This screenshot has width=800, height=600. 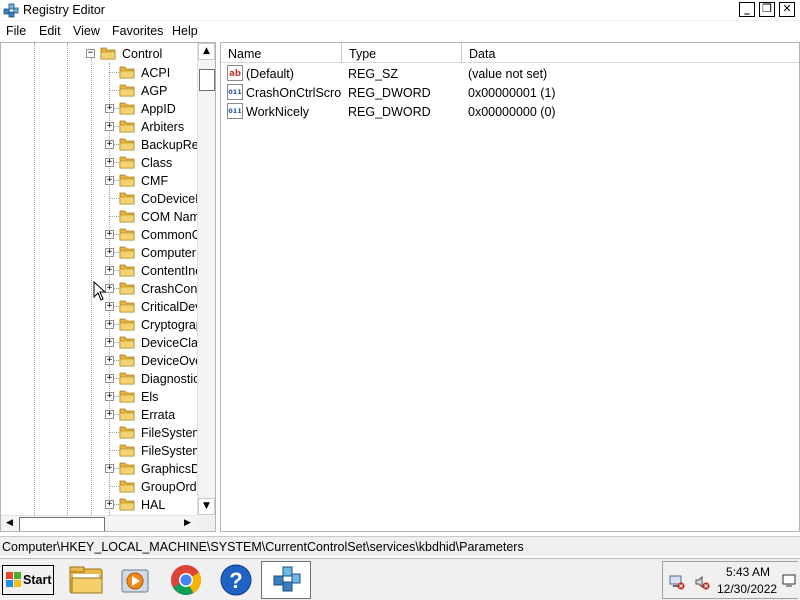 I want to click on volume-muted-icon, so click(x=702, y=582).